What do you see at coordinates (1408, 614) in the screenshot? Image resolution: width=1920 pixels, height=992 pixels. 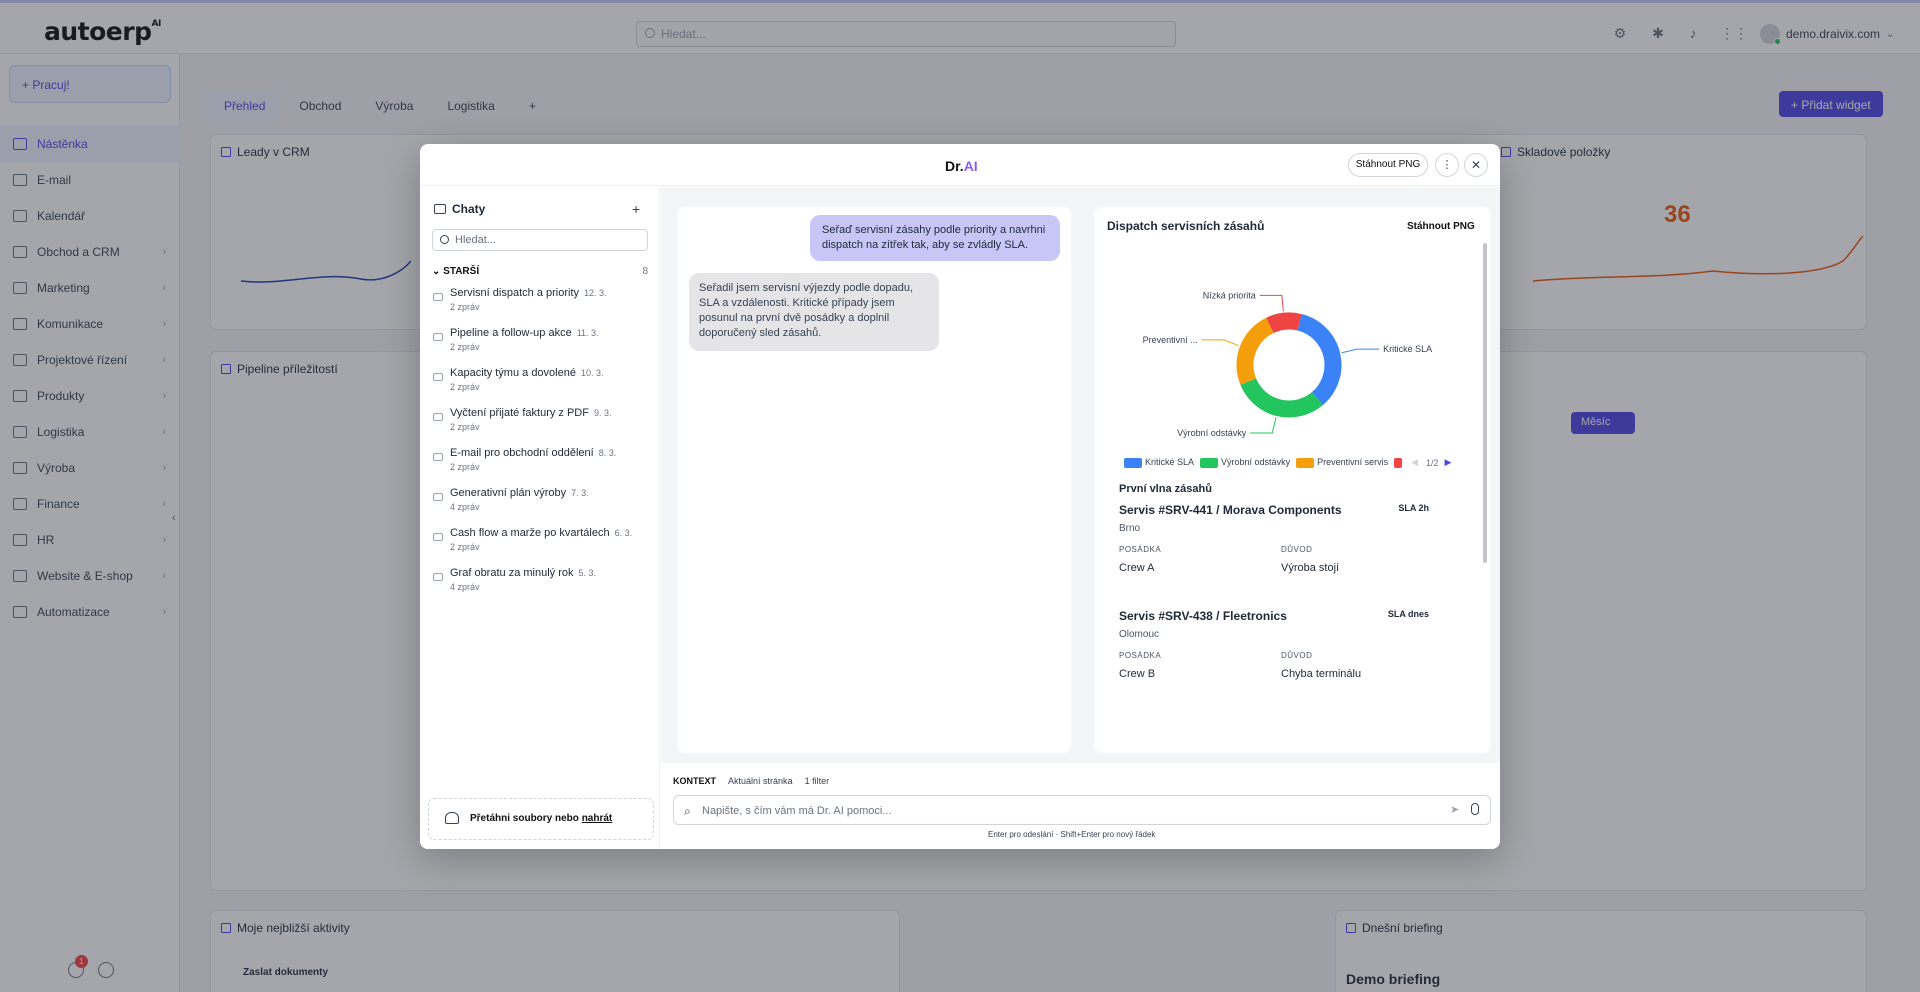 I see `job-sla: SLA dnes` at bounding box center [1408, 614].